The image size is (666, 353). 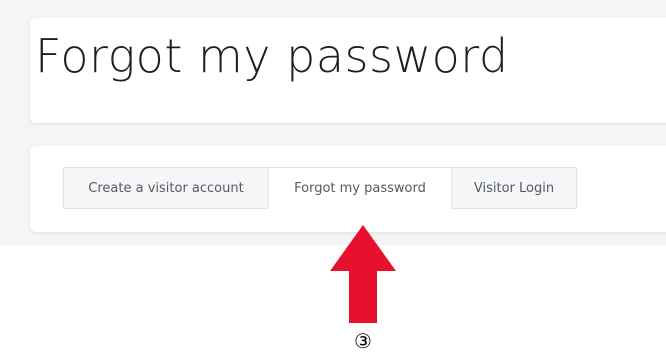 I want to click on step-number-marker: ③, so click(x=363, y=341).